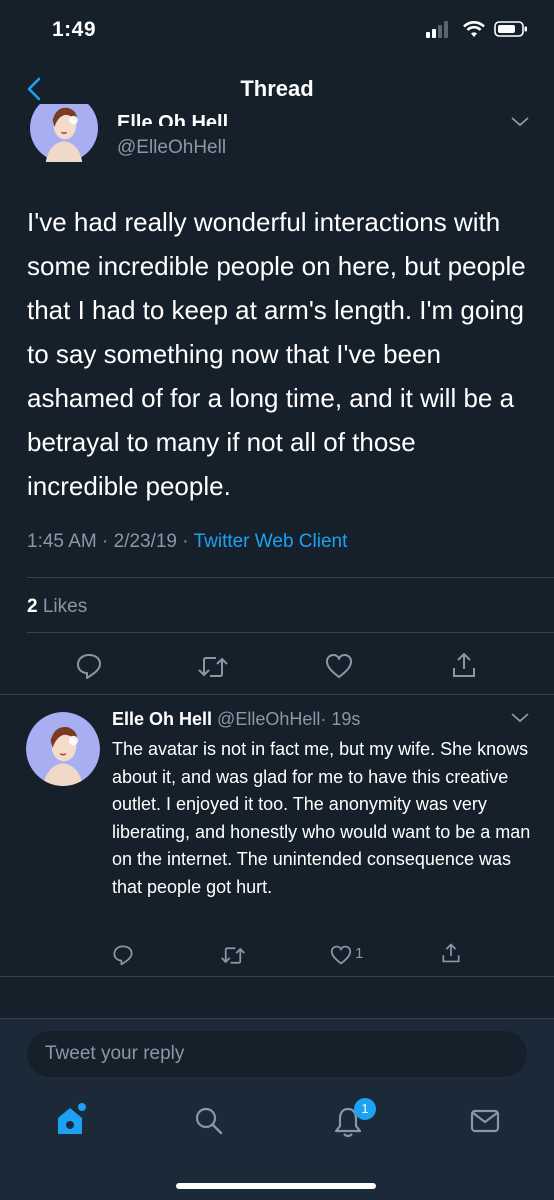  I want to click on search-icon, so click(209, 1121).